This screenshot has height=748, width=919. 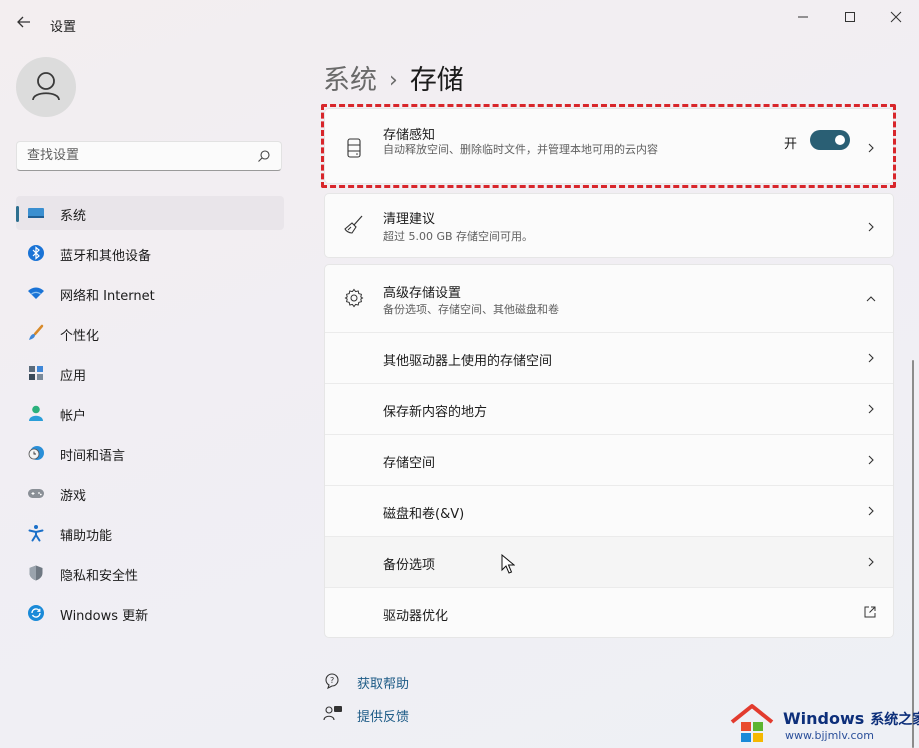 I want to click on sidebar-item-windows-update: Windows 更新, so click(x=150, y=613).